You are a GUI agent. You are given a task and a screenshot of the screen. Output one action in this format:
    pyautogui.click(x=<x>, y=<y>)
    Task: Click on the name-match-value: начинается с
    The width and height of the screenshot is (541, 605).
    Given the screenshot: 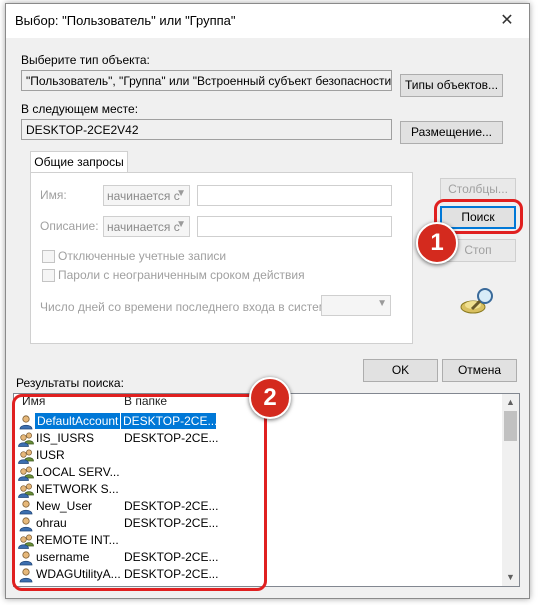 What is the action you would take?
    pyautogui.click(x=143, y=196)
    